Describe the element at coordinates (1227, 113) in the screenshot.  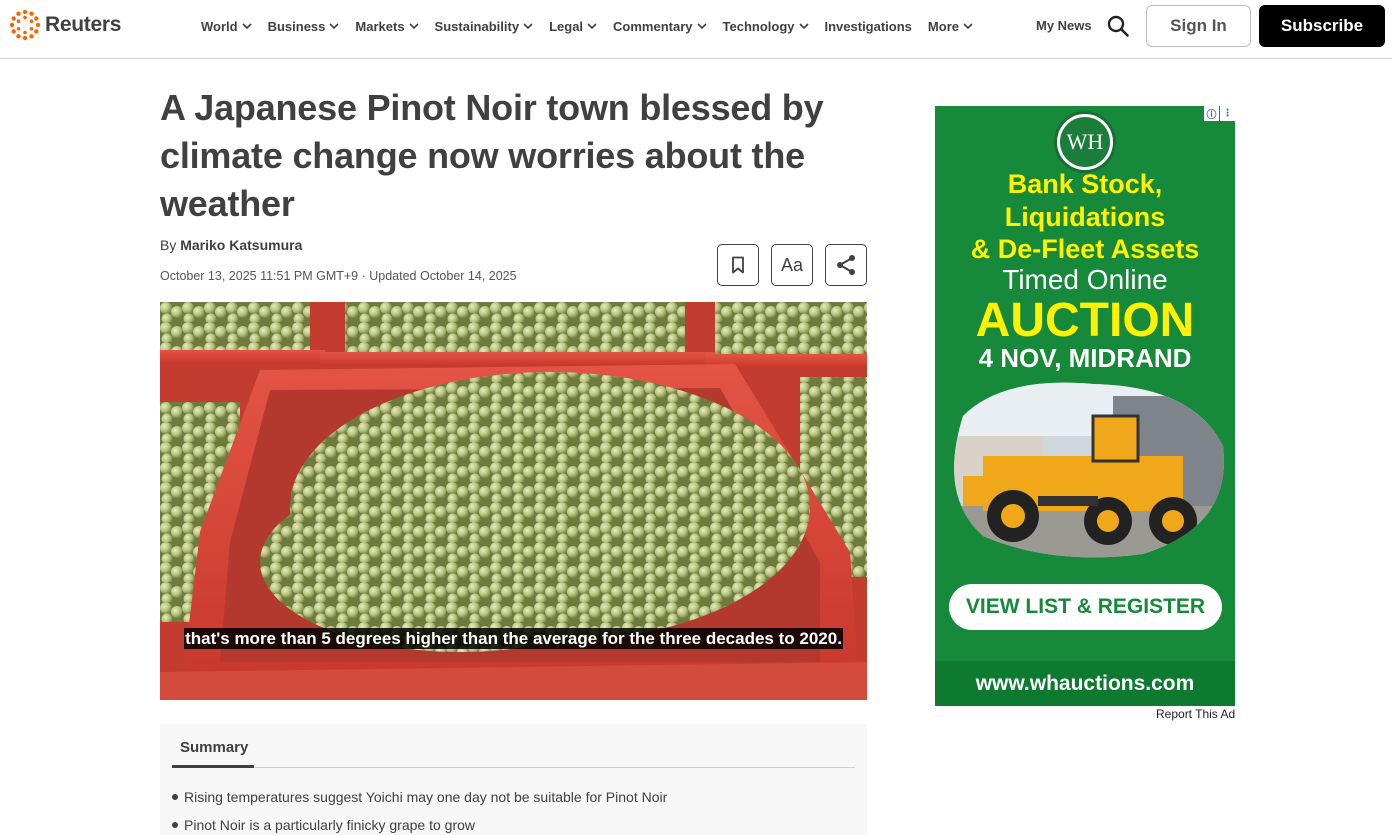
I see `more-options-icon: ⋮` at that location.